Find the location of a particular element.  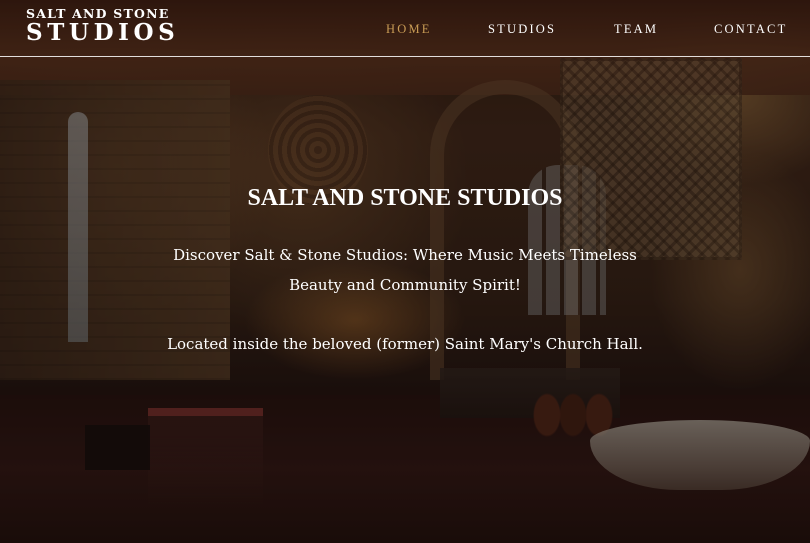

hero-title: SALT AND STONE STUDIOS is located at coordinates (405, 198).